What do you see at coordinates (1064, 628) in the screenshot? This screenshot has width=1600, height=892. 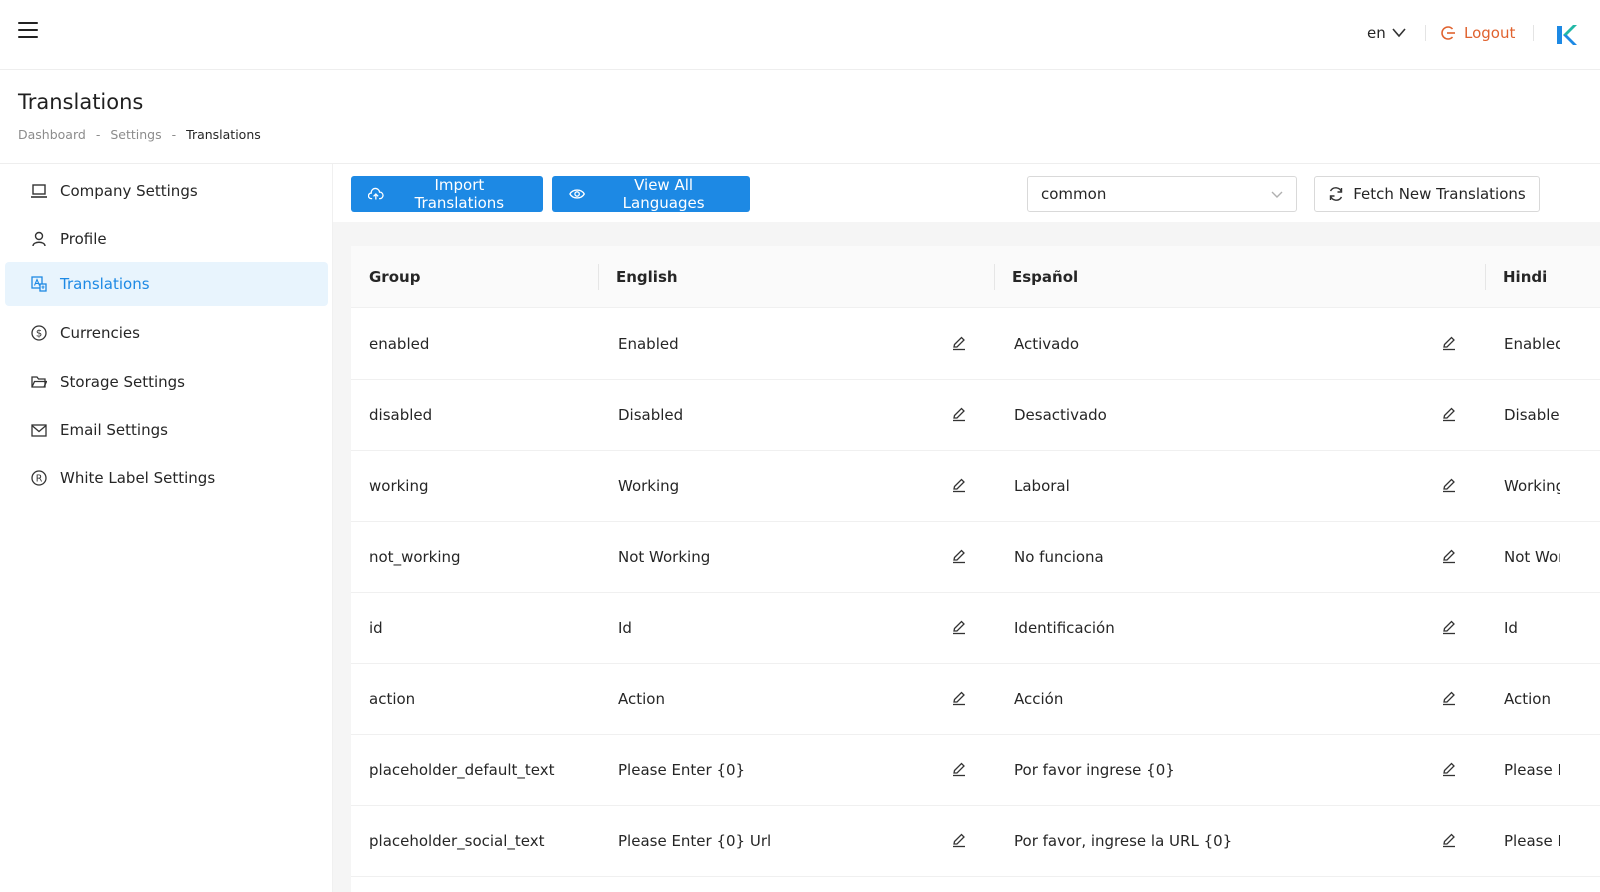 I see `cell-espanol: Identificación` at bounding box center [1064, 628].